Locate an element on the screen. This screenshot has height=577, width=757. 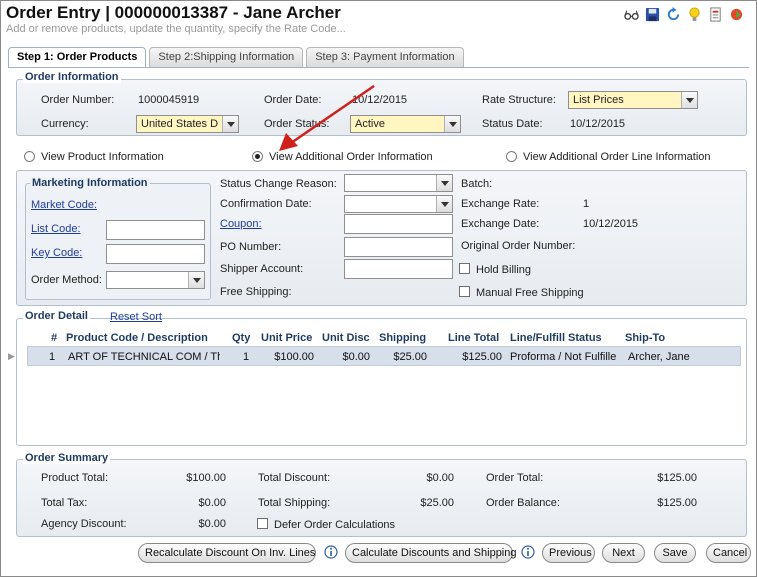
coupon-input is located at coordinates (398, 224).